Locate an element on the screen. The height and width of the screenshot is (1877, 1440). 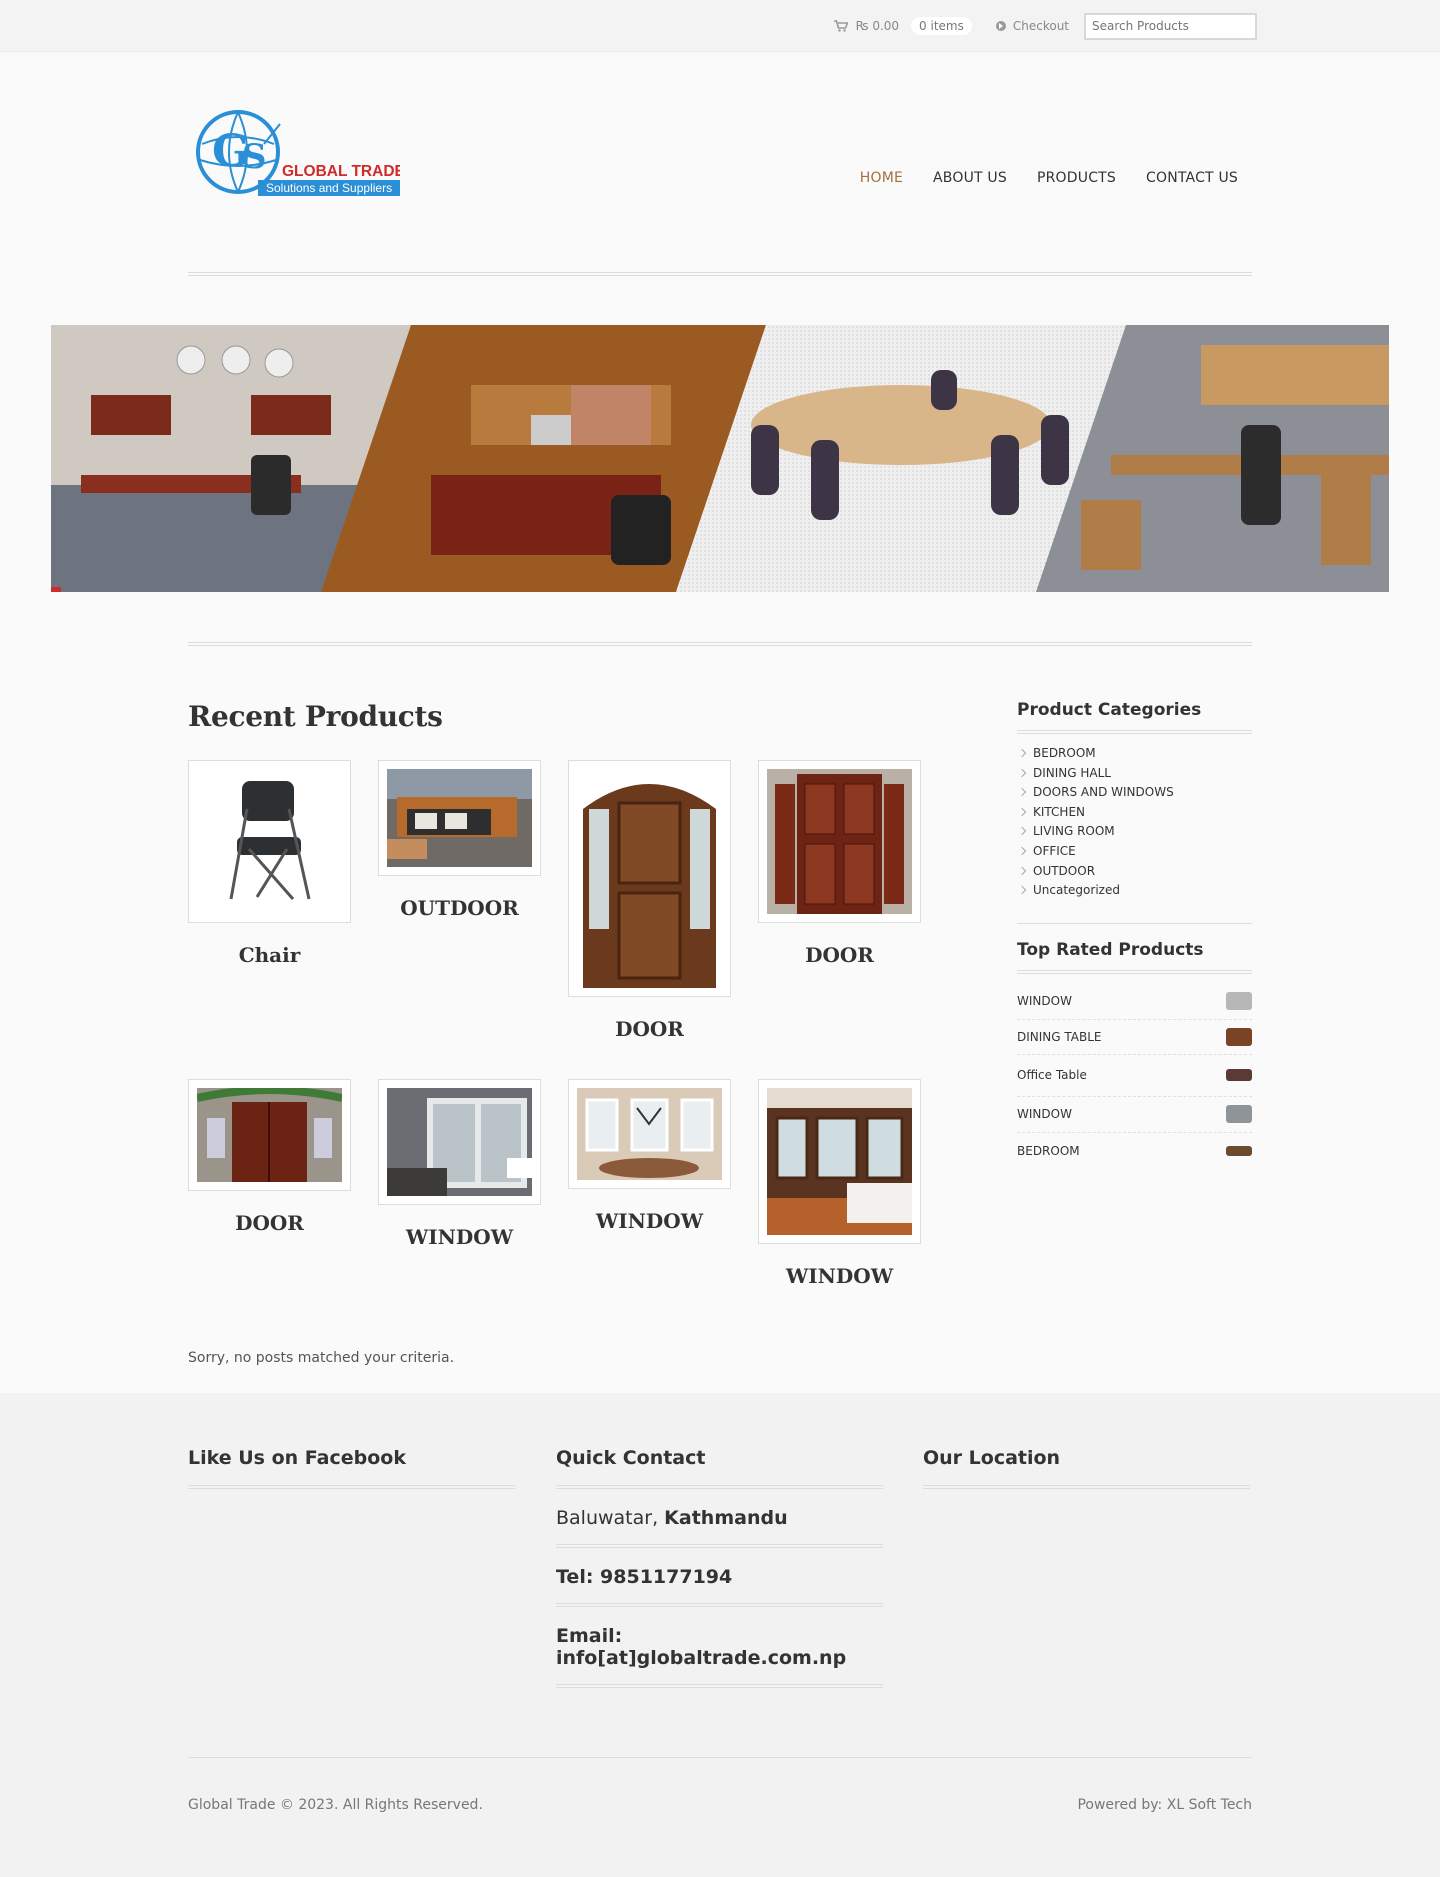
nav-about-us: ABOUT US is located at coordinates (970, 178).